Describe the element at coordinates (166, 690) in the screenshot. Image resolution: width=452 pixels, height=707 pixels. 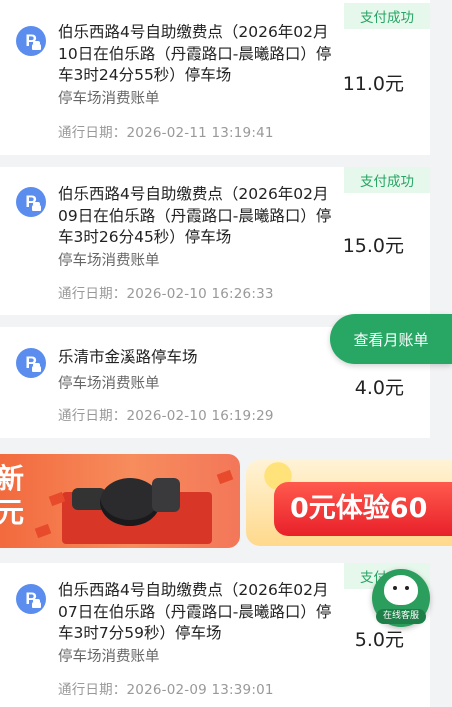
I see `bill-date: 通行日期：2026-02-09 13:39:01` at that location.